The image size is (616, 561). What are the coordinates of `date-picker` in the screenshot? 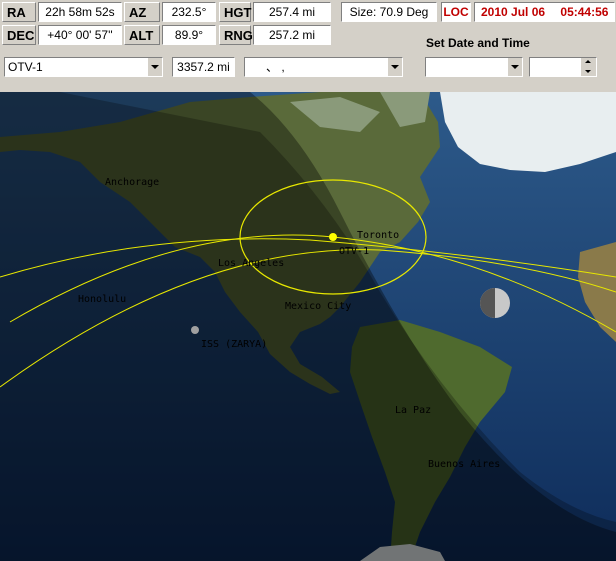 It's located at (474, 67).